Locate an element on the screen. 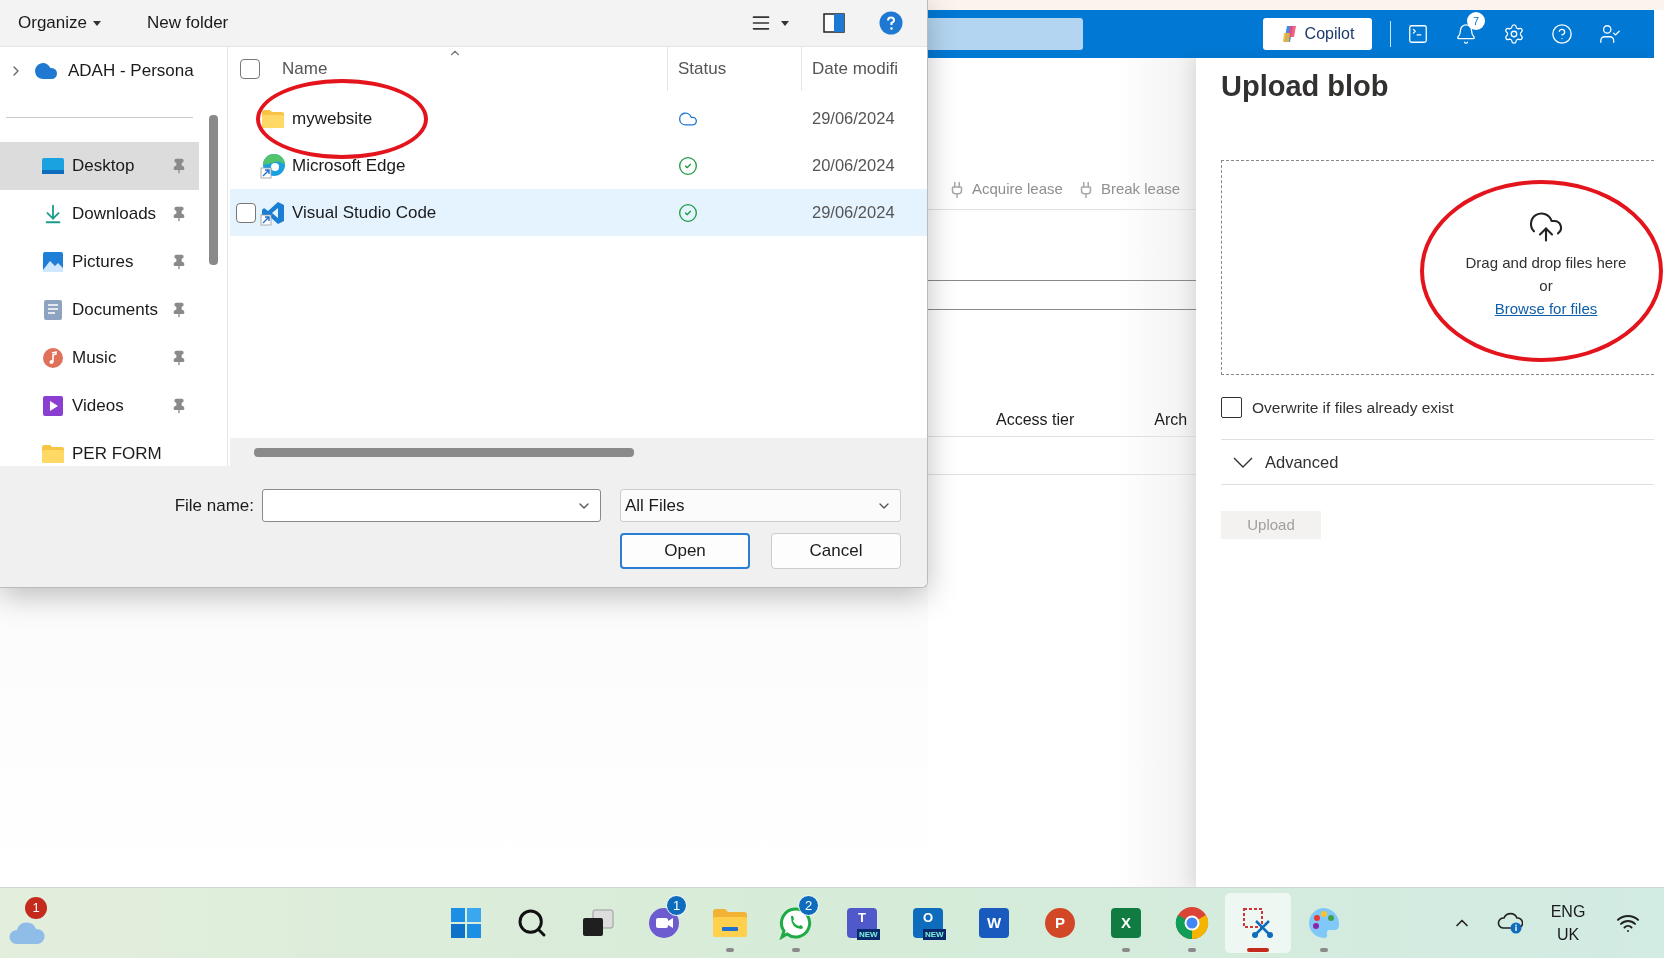  column-header: Status is located at coordinates (702, 69).